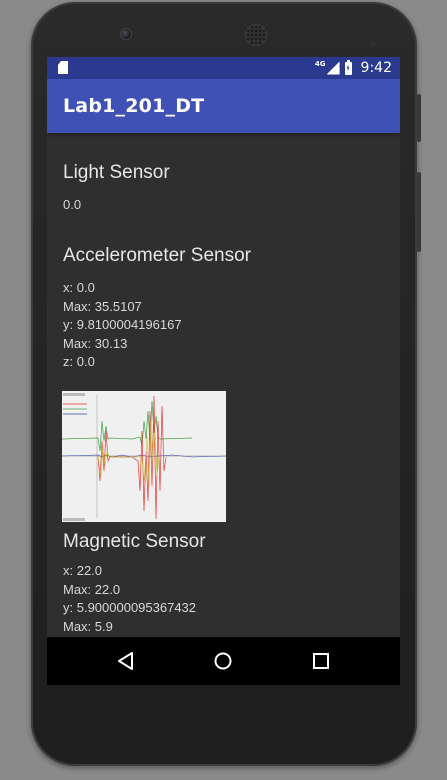  Describe the element at coordinates (126, 34) in the screenshot. I see `front-camera-icon` at that location.